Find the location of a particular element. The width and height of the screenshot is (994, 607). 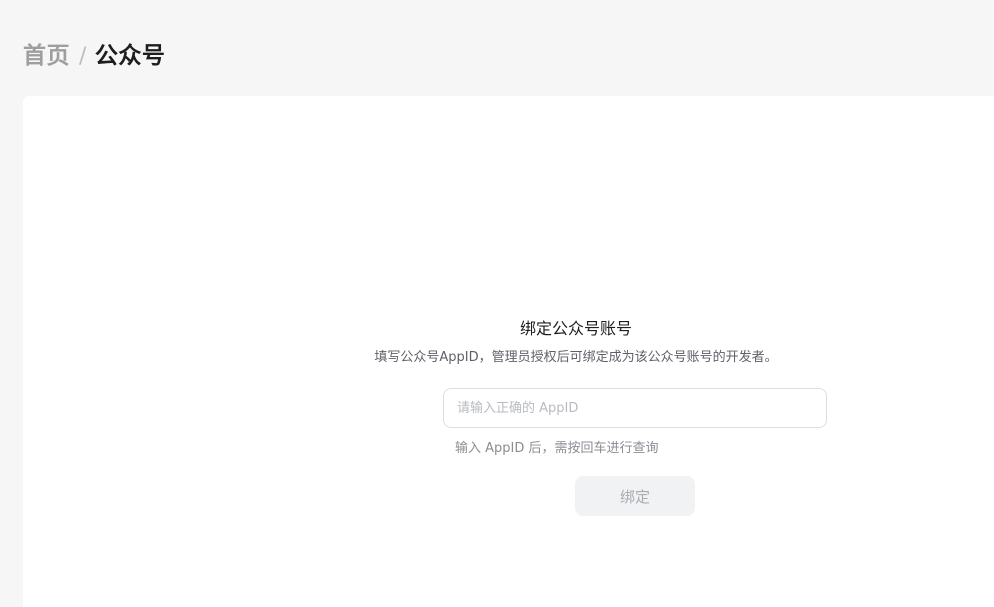

appid-input is located at coordinates (635, 408).